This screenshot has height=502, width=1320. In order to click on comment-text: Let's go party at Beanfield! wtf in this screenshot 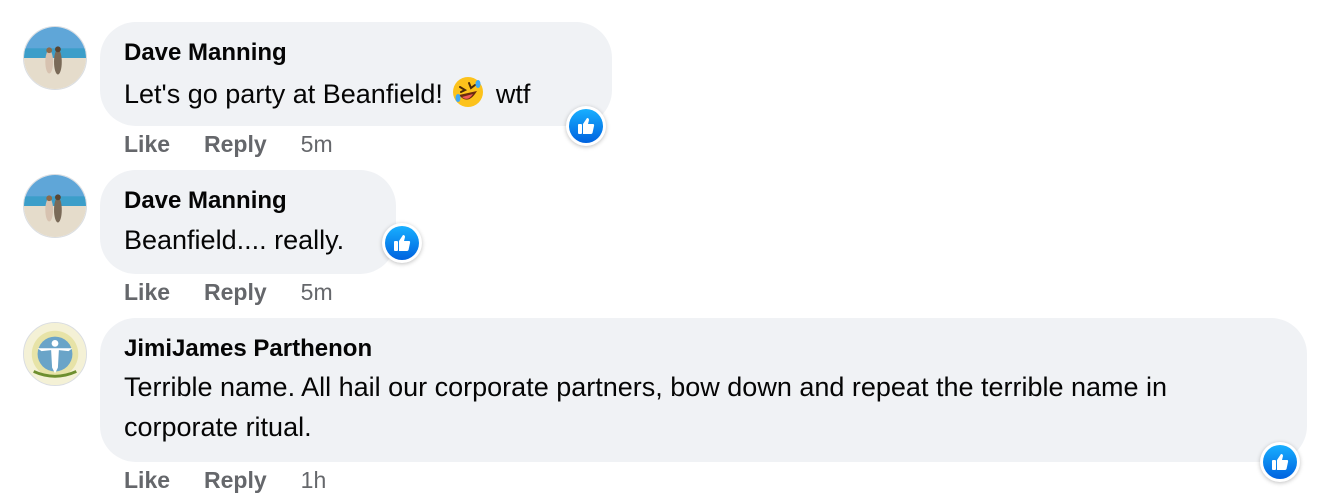, I will do `click(327, 93)`.